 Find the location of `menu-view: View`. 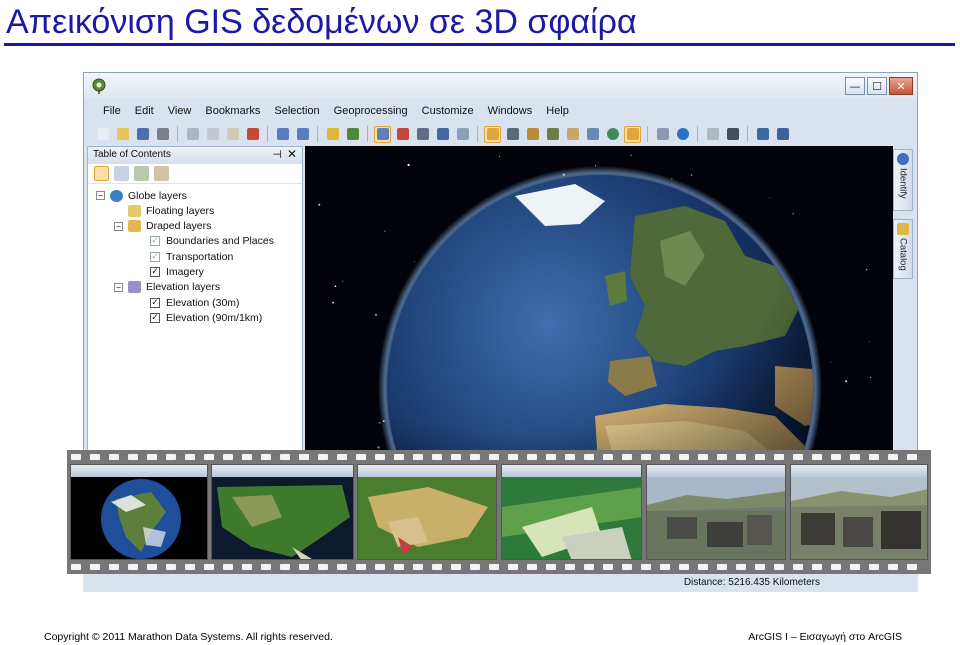

menu-view: View is located at coordinates (180, 111).